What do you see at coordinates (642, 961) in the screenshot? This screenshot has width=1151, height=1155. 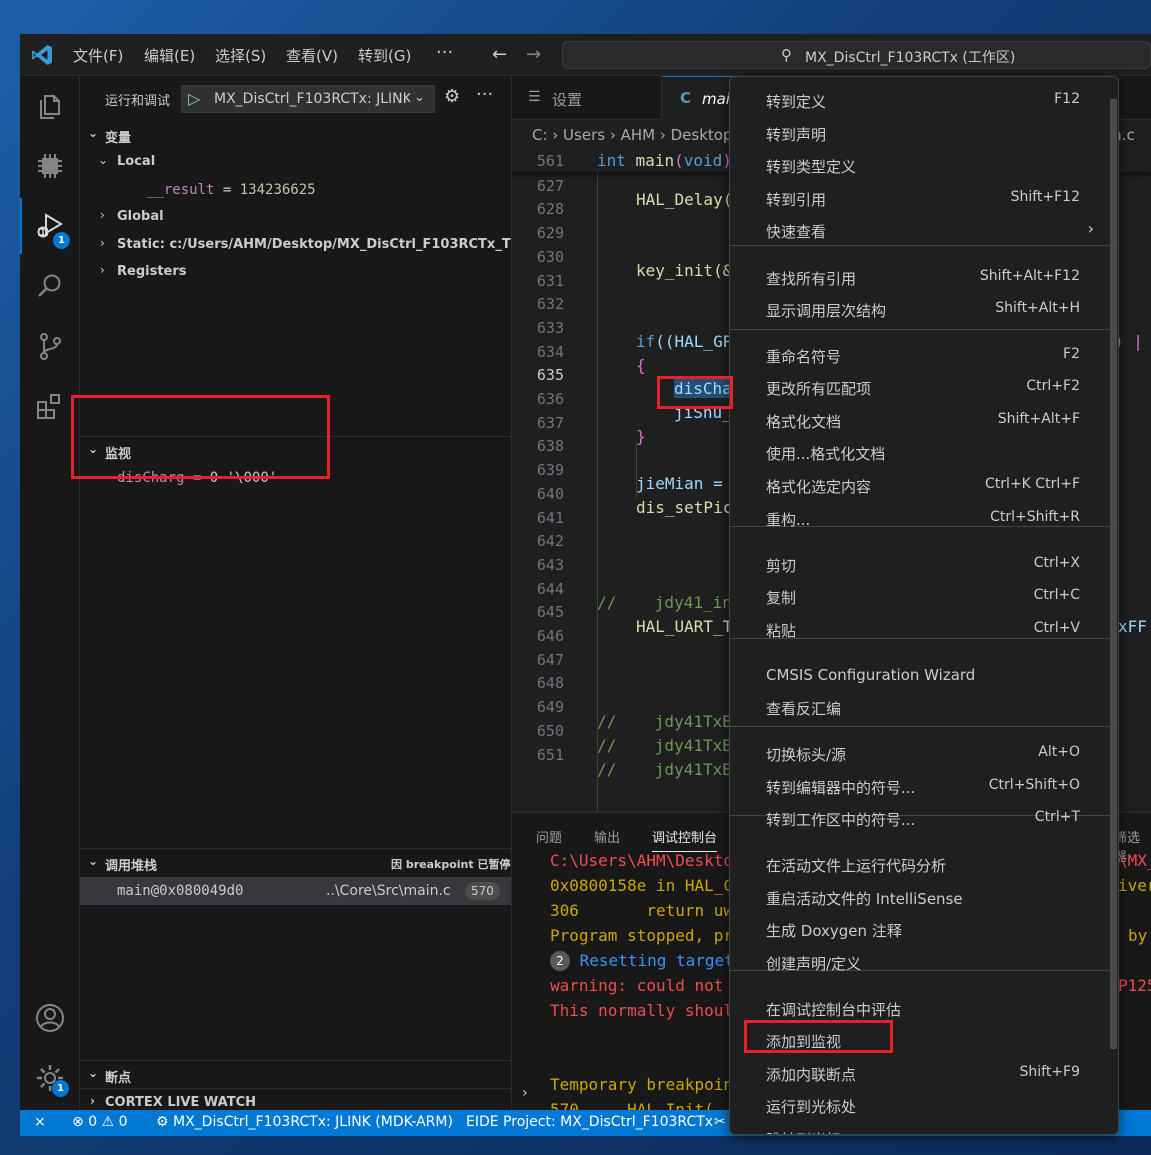 I see `console-line: 2 Resetting target` at bounding box center [642, 961].